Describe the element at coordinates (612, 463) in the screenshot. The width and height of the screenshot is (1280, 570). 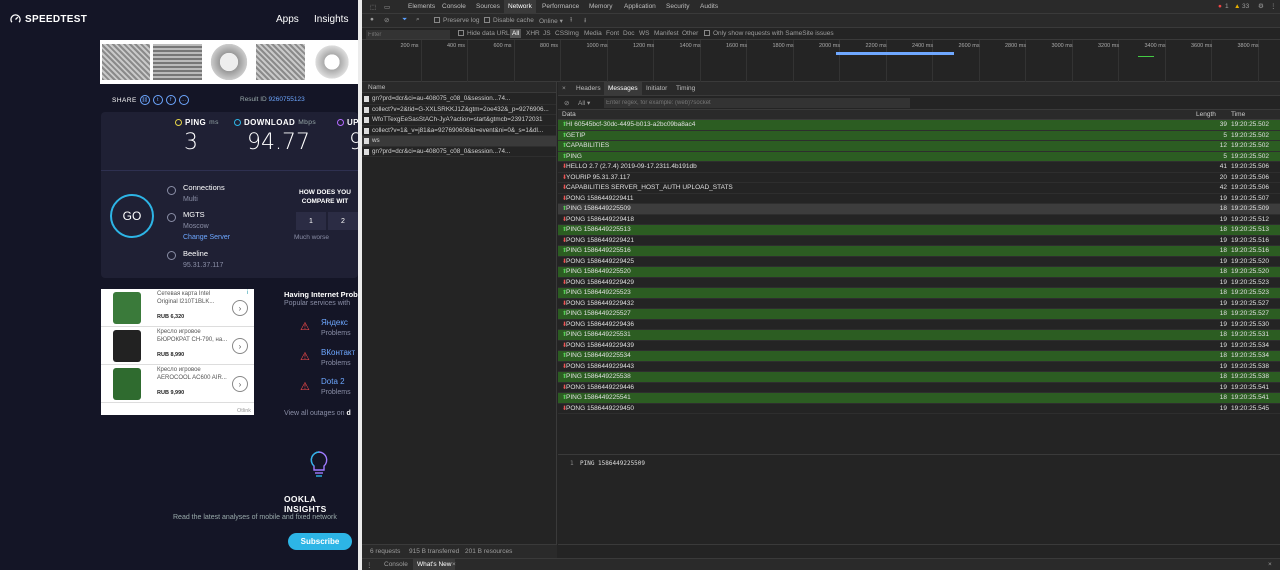
I see `preview-text: PING 1586449225509` at that location.